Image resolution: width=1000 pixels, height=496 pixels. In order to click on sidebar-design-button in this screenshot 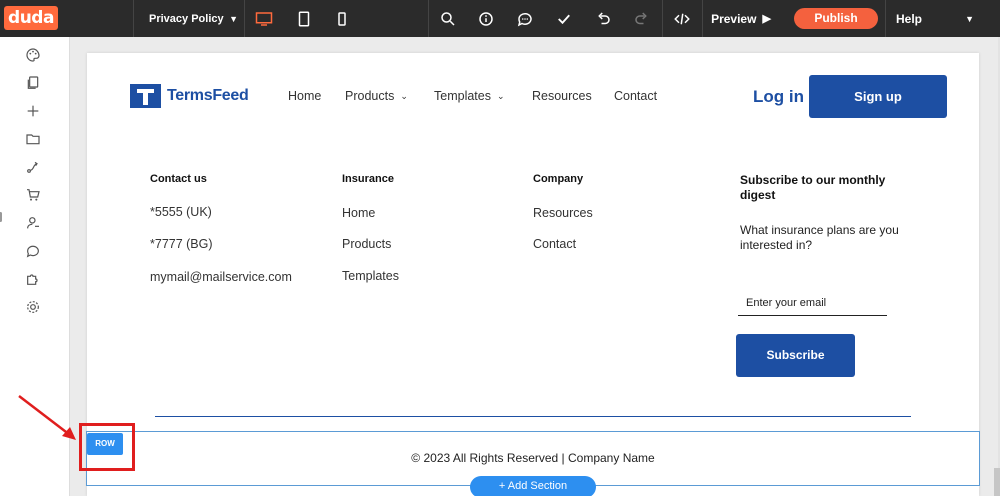, I will do `click(33, 55)`.